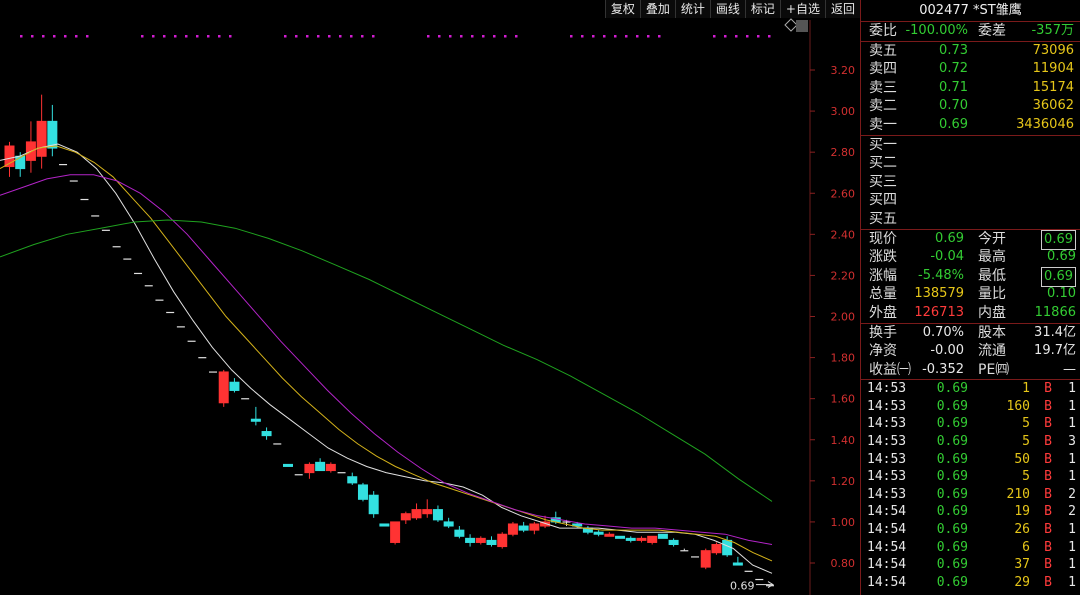  What do you see at coordinates (947, 351) in the screenshot?
I see `info-value: -0.00` at bounding box center [947, 351].